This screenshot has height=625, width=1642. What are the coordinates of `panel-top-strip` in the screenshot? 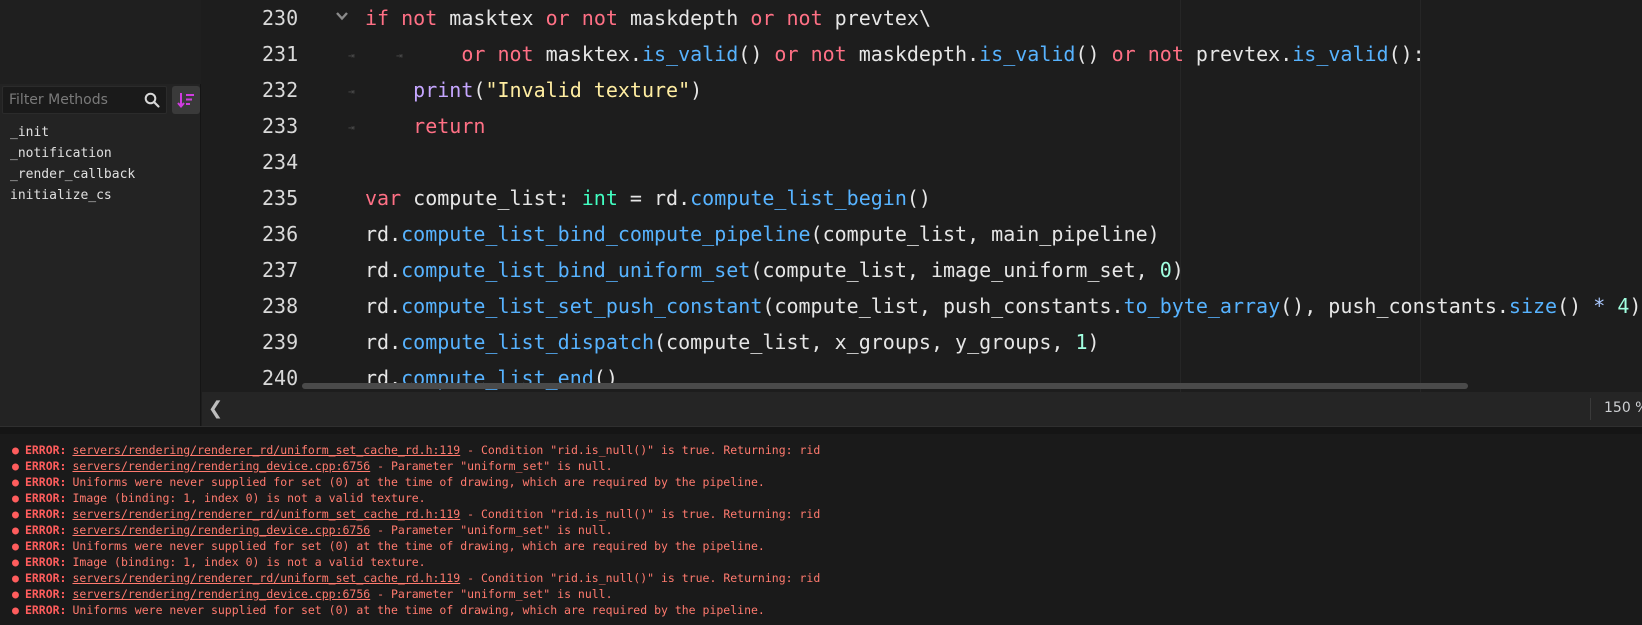 It's located at (100, 42).